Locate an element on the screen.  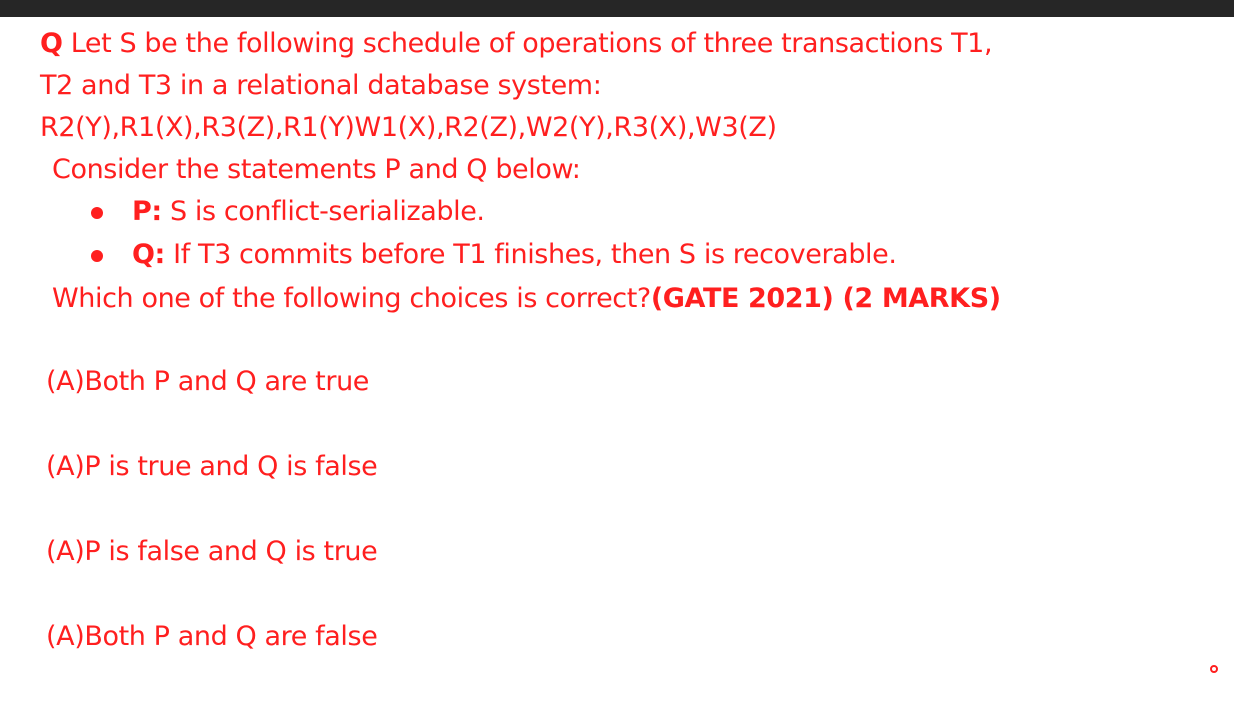
question-line-4: Consider the statements P and Q below: is located at coordinates (316, 169).